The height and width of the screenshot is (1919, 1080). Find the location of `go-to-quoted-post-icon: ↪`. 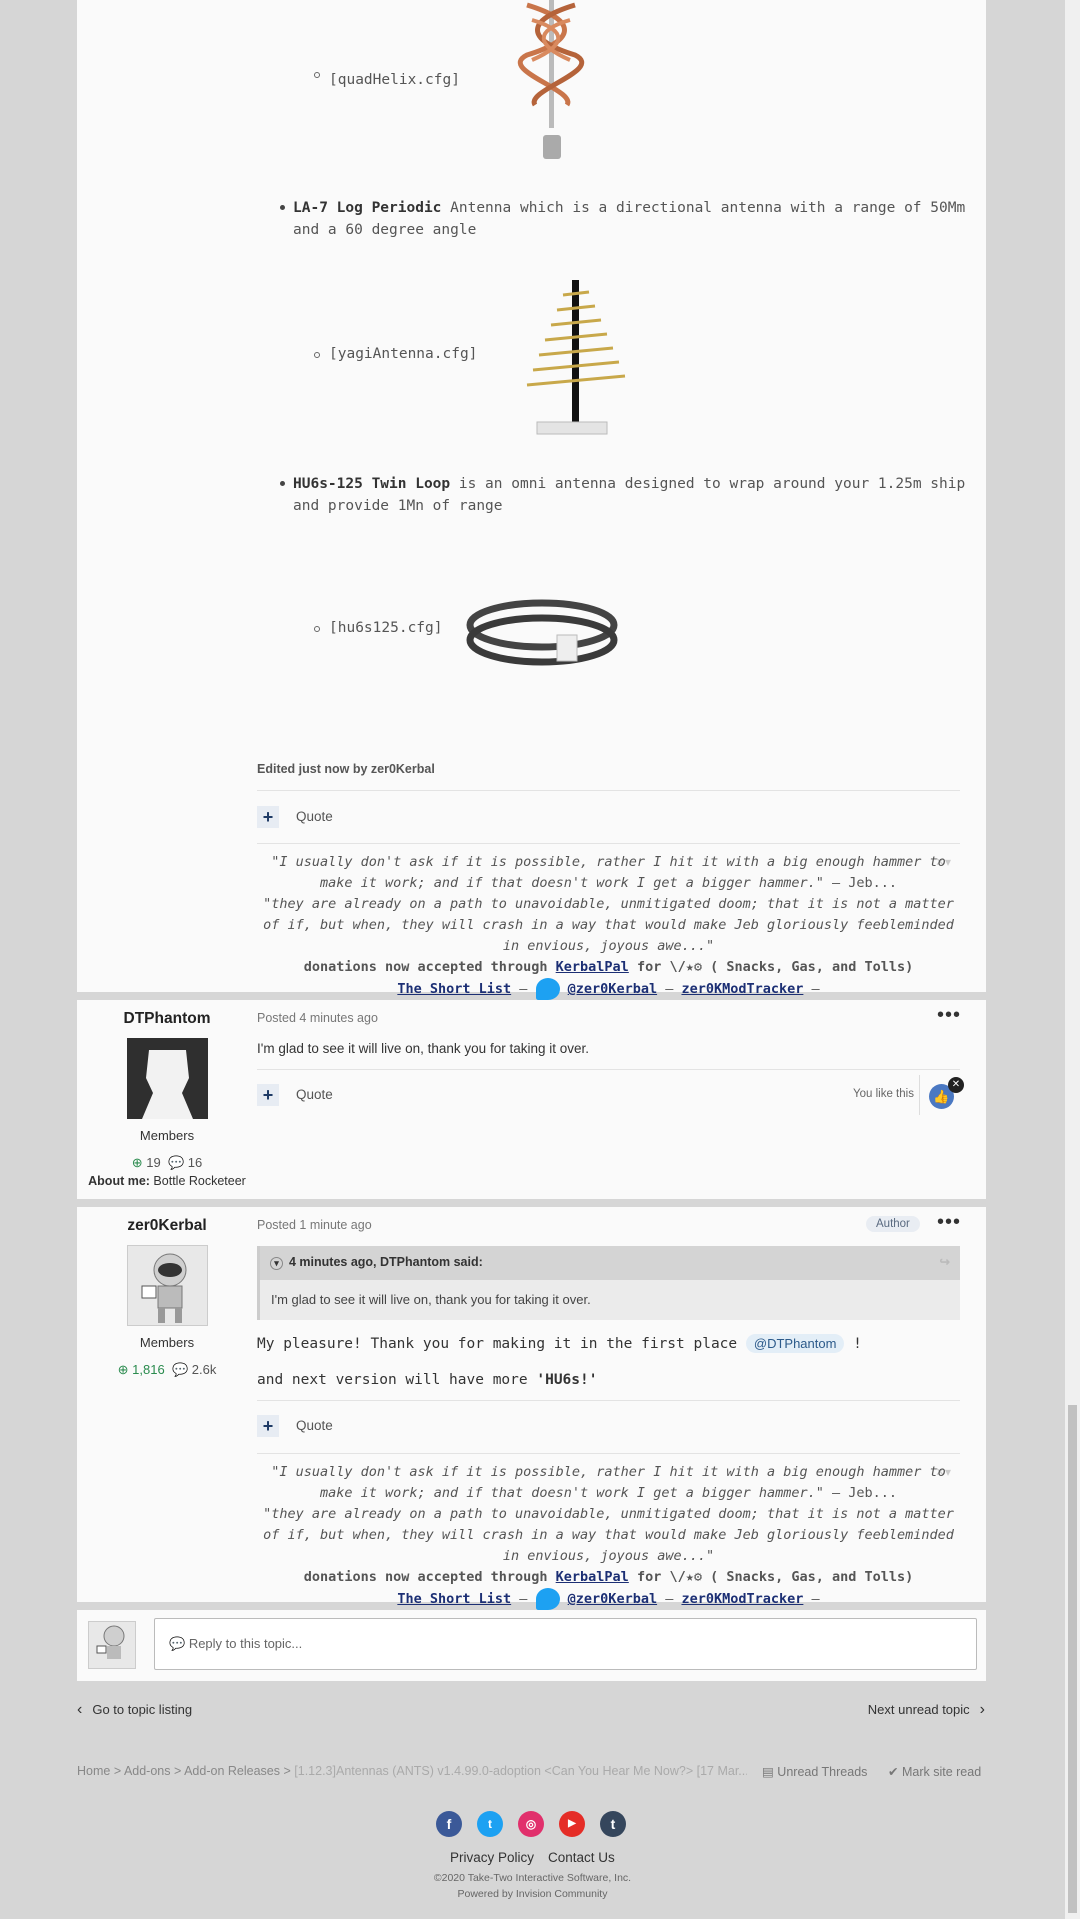

go-to-quoted-post-icon: ↪ is located at coordinates (945, 1261).